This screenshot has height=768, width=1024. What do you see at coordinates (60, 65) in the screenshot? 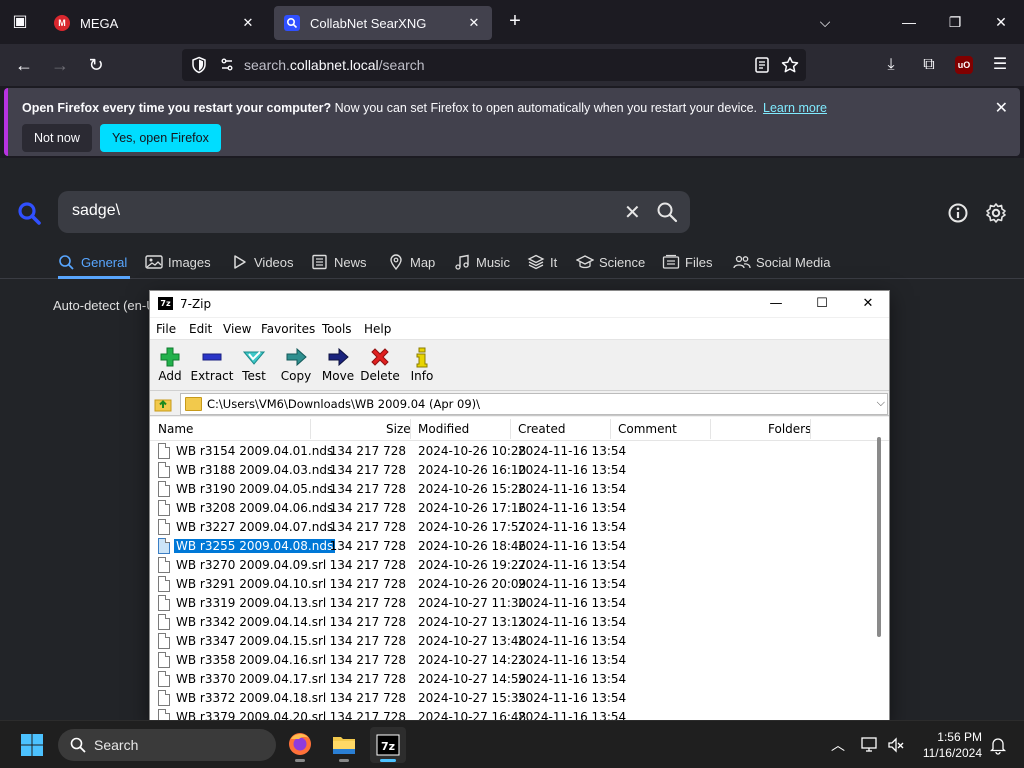
I see `forward-icon: →` at bounding box center [60, 65].